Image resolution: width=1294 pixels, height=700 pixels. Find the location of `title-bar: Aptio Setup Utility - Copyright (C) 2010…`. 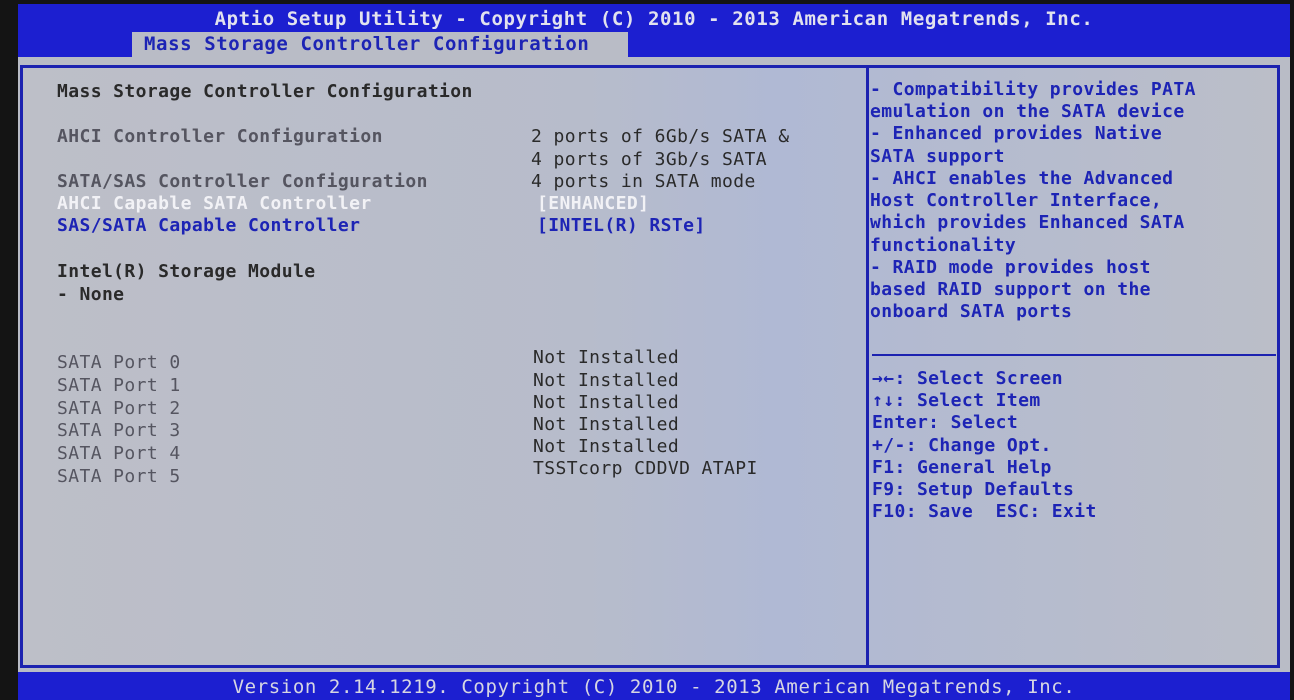

title-bar: Aptio Setup Utility - Copyright (C) 2010… is located at coordinates (654, 30).